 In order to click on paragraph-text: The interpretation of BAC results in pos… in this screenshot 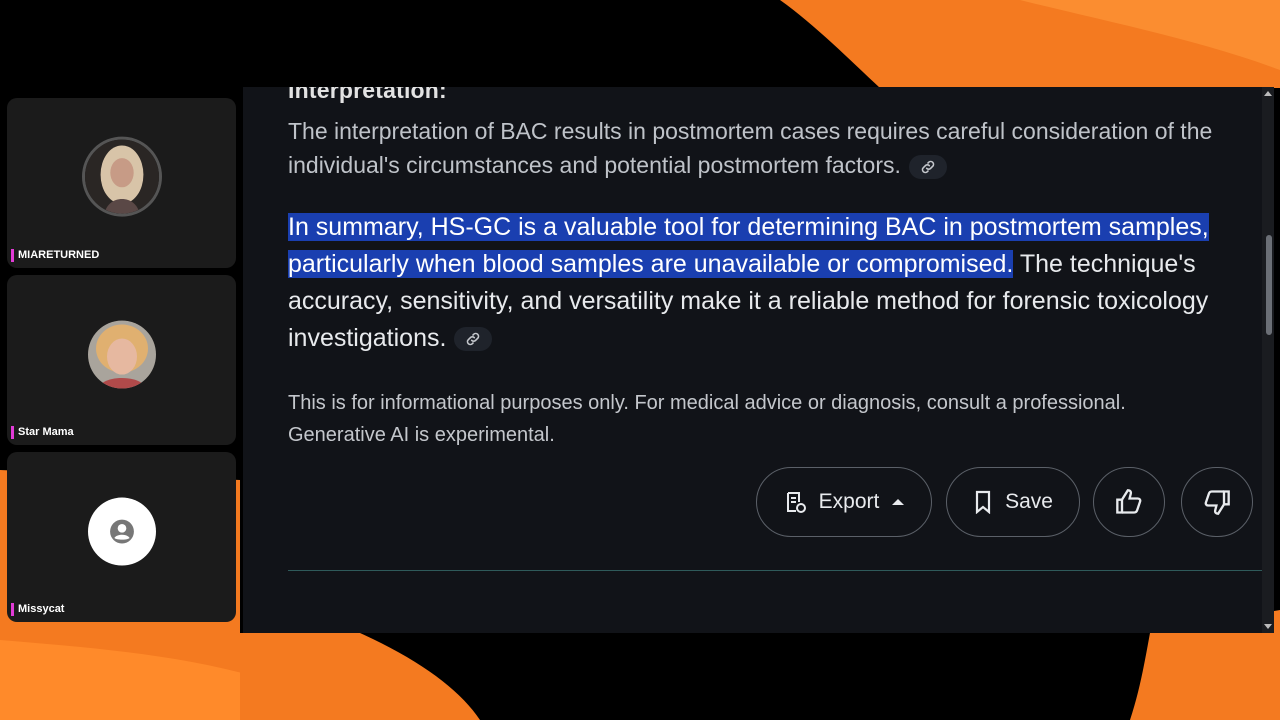, I will do `click(750, 148)`.